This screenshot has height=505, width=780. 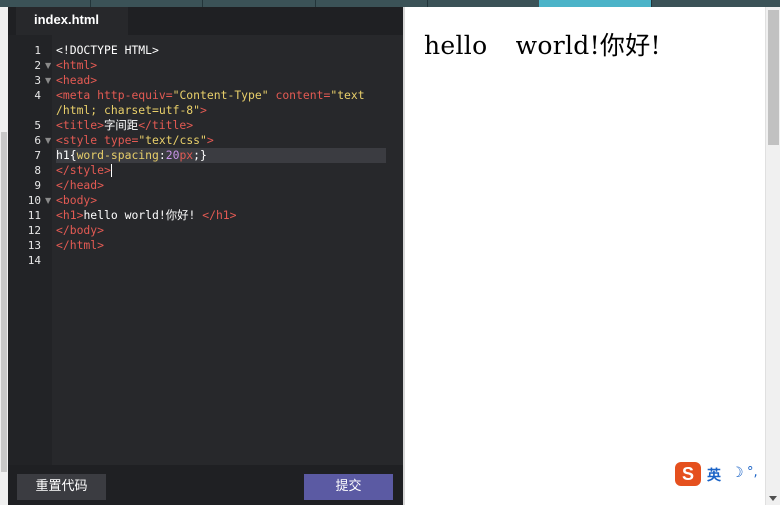 I want to click on code-token: <!DOCTYPE HTML>, so click(x=107, y=50).